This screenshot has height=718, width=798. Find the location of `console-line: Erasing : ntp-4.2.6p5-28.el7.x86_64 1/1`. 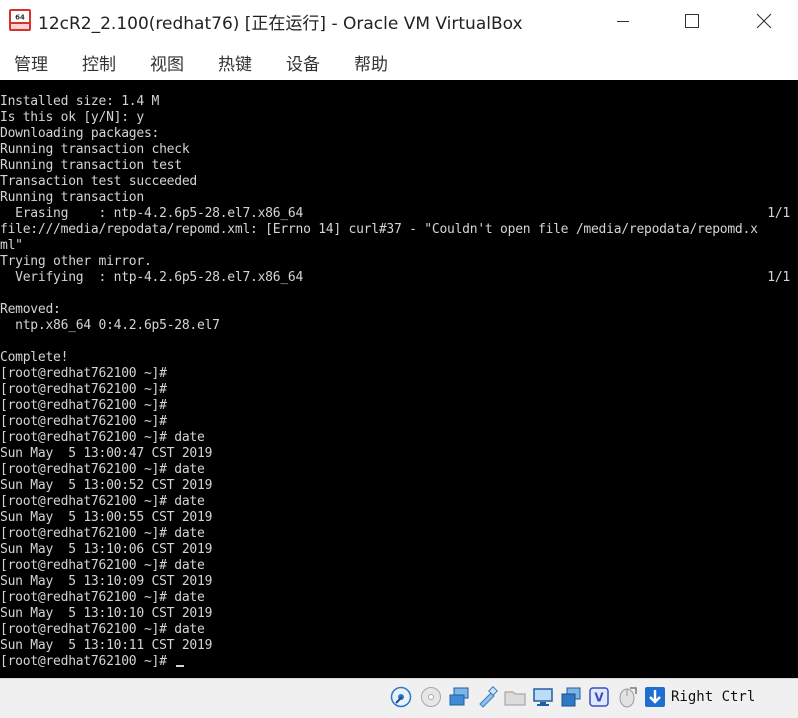

console-line: Erasing : ntp-4.2.6p5-28.el7.x86_64 1/1 is located at coordinates (399, 214).